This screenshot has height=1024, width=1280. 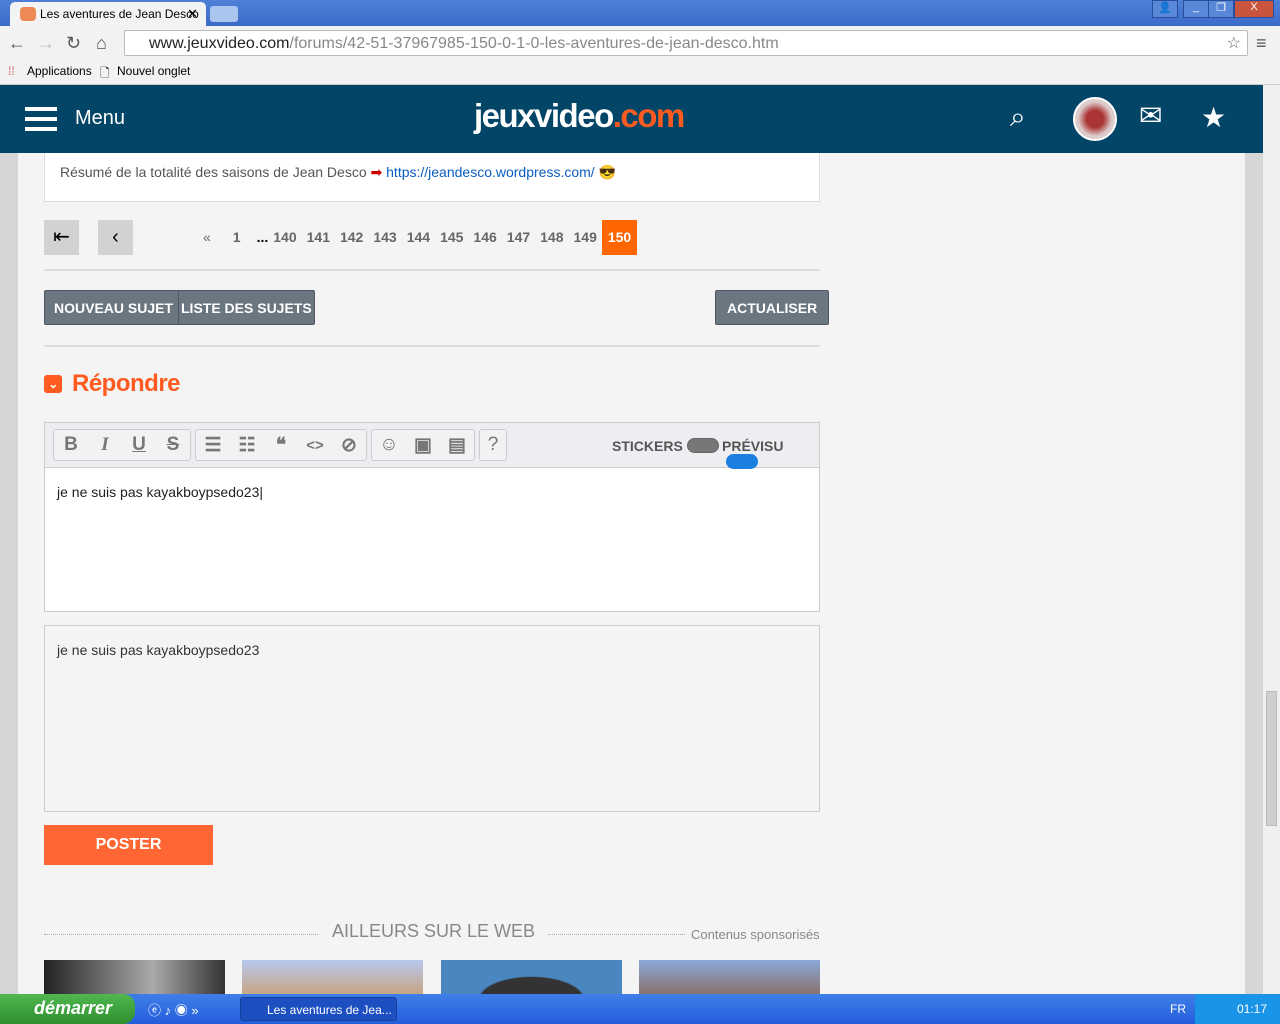 I want to click on url-host: www.jeuxvideo.com, so click(x=219, y=43).